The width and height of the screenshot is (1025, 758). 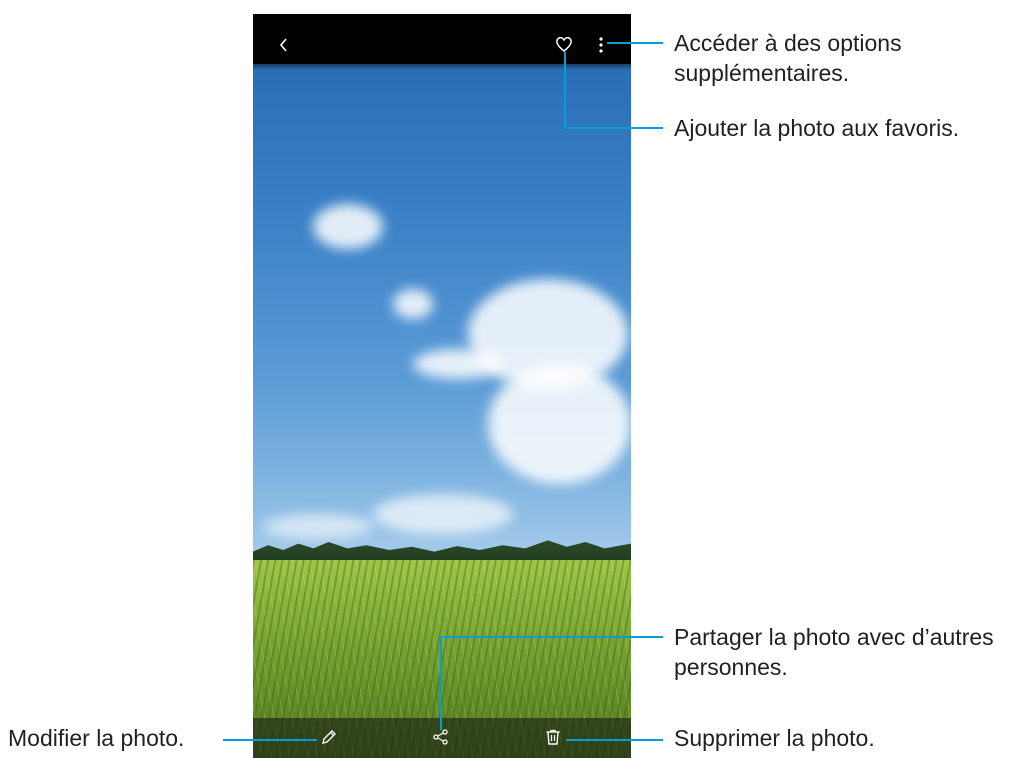 I want to click on photo-top-edge, so click(x=442, y=67).